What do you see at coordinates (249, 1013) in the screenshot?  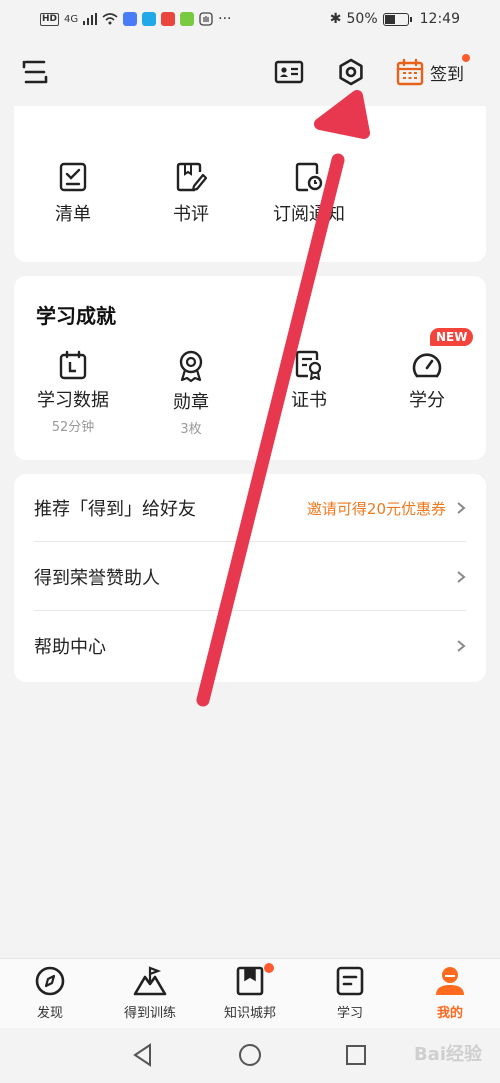 I see `tab-label: 知识城邦` at bounding box center [249, 1013].